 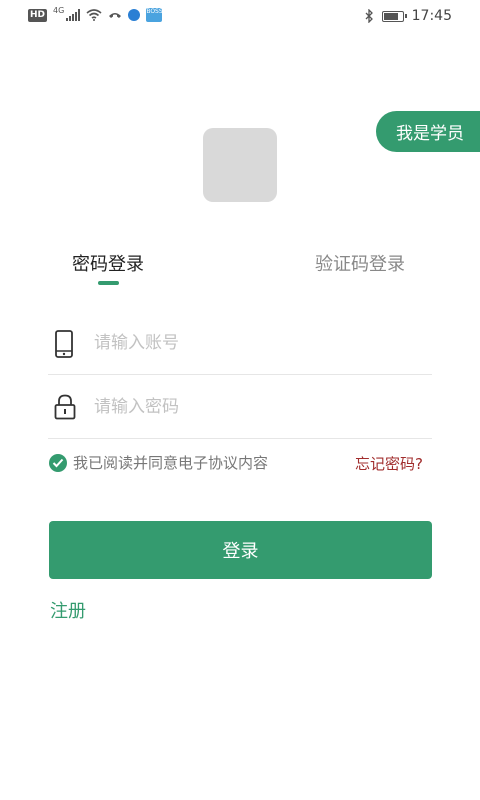 I want to click on app-badge-icon: BOSS, so click(x=154, y=15).